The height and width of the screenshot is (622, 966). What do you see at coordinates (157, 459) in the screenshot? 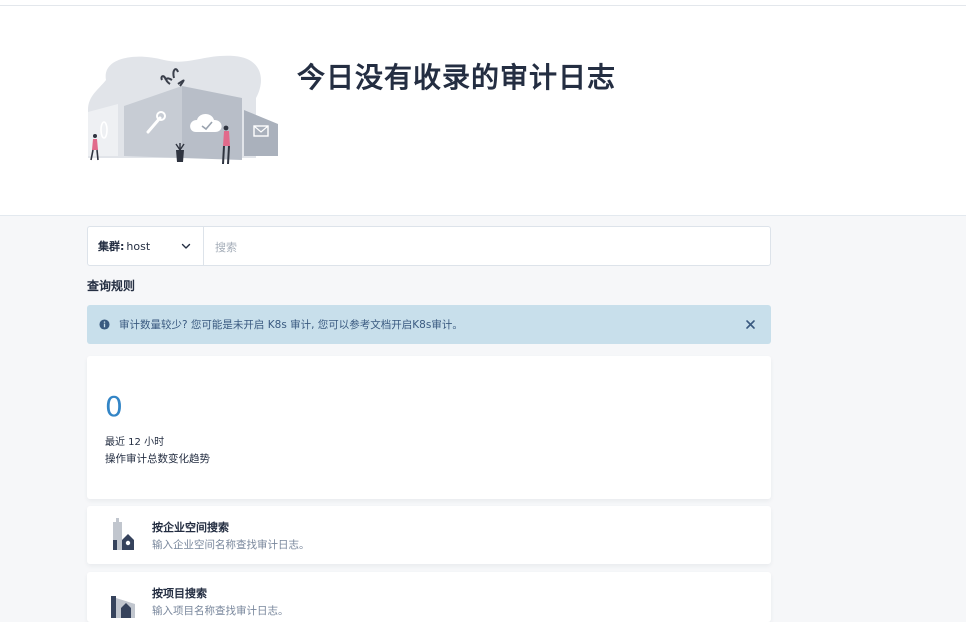
I see `stats-description: 操作审计总数变化趋势` at bounding box center [157, 459].